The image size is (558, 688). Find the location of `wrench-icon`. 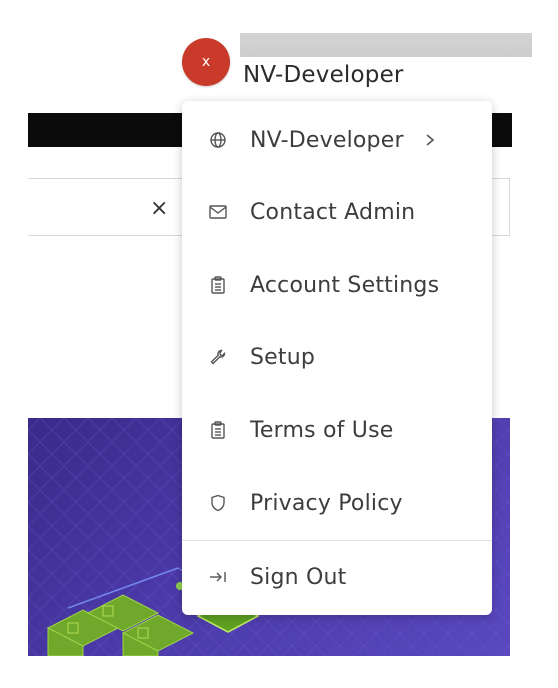

wrench-icon is located at coordinates (218, 357).